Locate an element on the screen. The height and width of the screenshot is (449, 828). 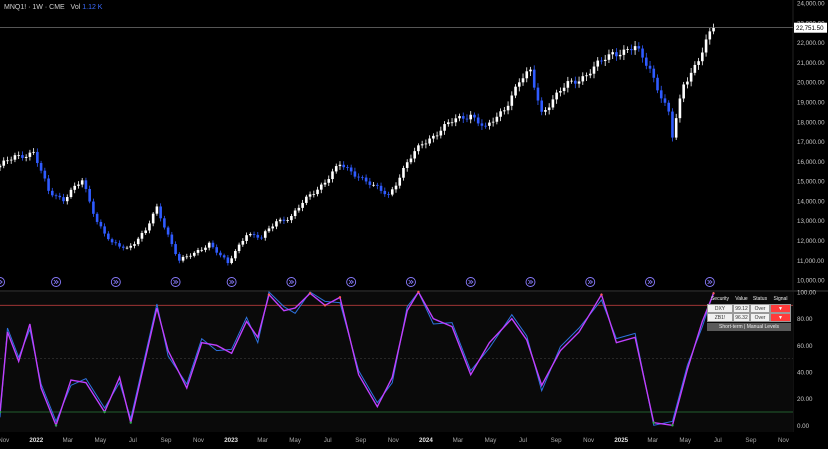
oscillator-oversold-point is located at coordinates (653, 422).